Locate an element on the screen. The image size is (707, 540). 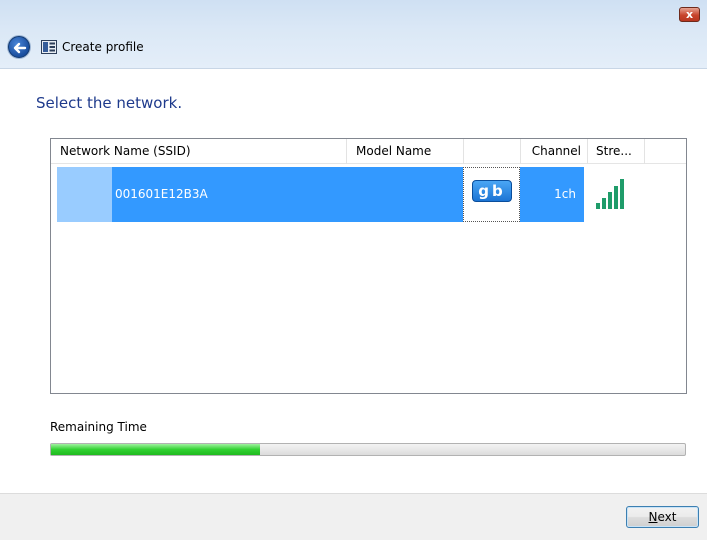
column-header-model: Model Name is located at coordinates (405, 151).